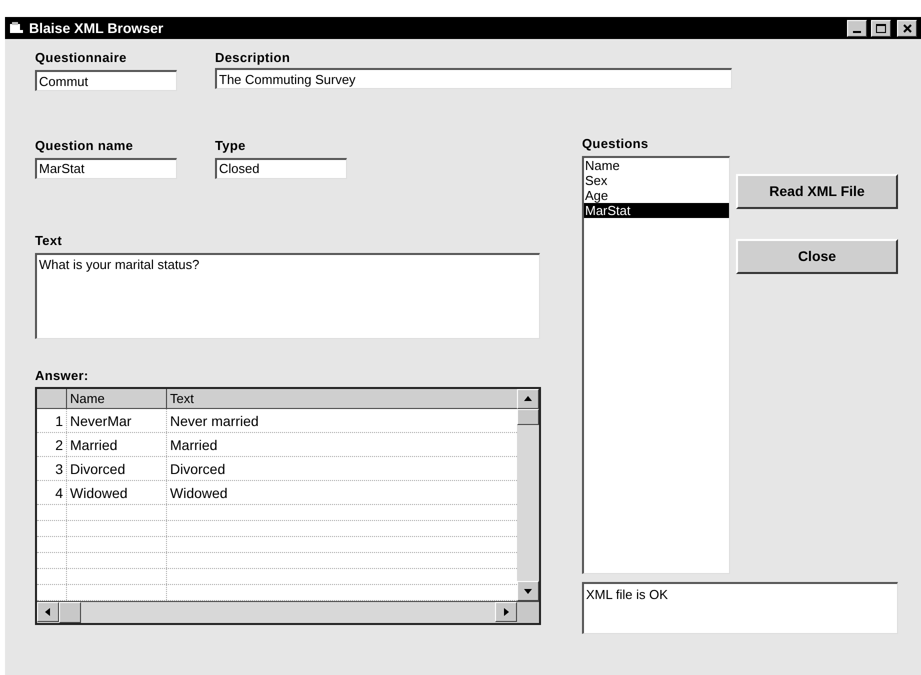  What do you see at coordinates (817, 256) in the screenshot?
I see `action-button: Close` at bounding box center [817, 256].